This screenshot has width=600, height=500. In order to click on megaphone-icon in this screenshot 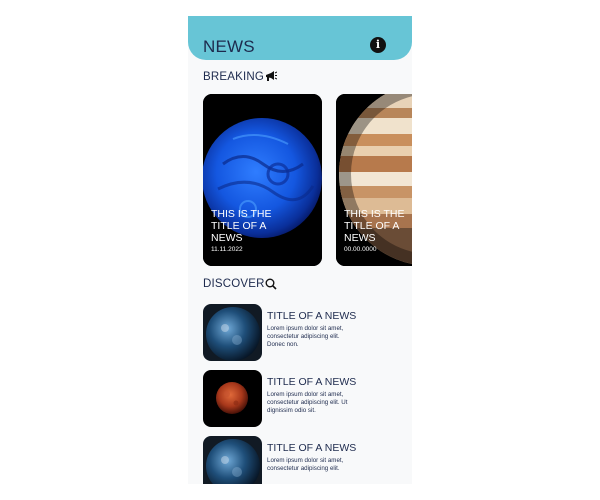, I will do `click(271, 76)`.